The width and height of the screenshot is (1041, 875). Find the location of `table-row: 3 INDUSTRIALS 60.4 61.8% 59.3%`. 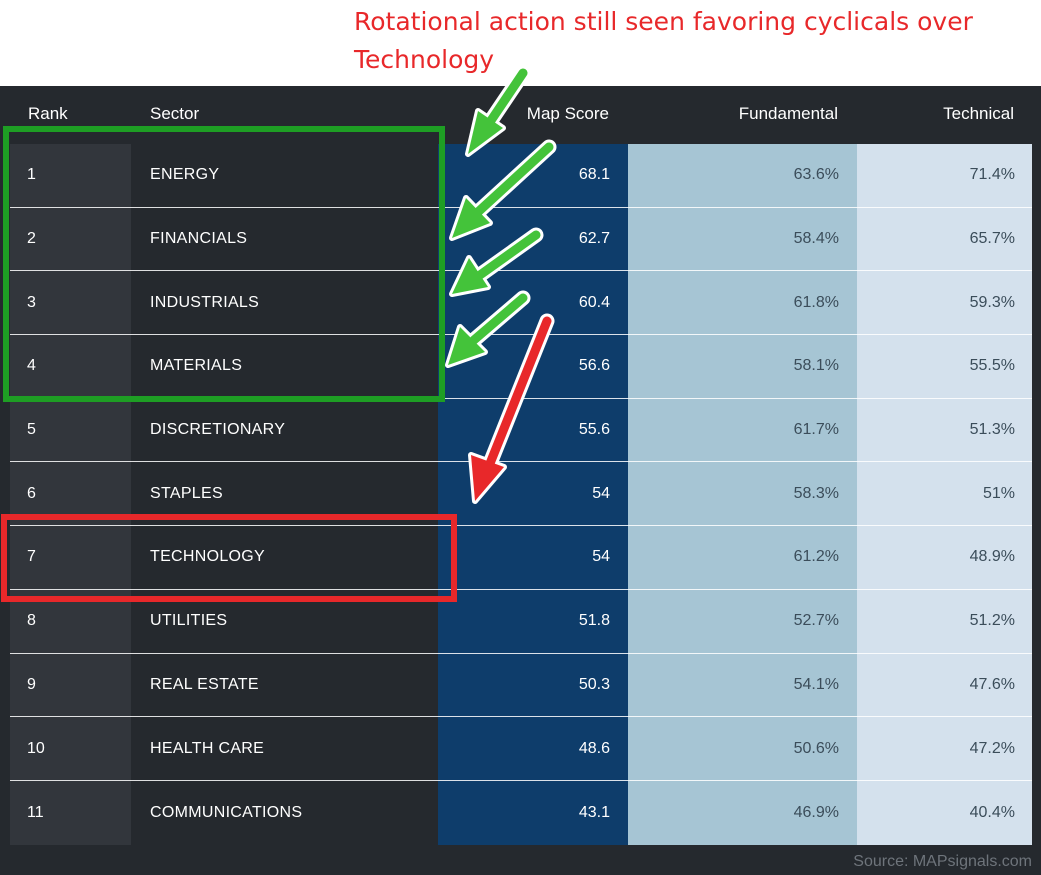

table-row: 3 INDUSTRIALS 60.4 61.8% 59.3% is located at coordinates (521, 303).